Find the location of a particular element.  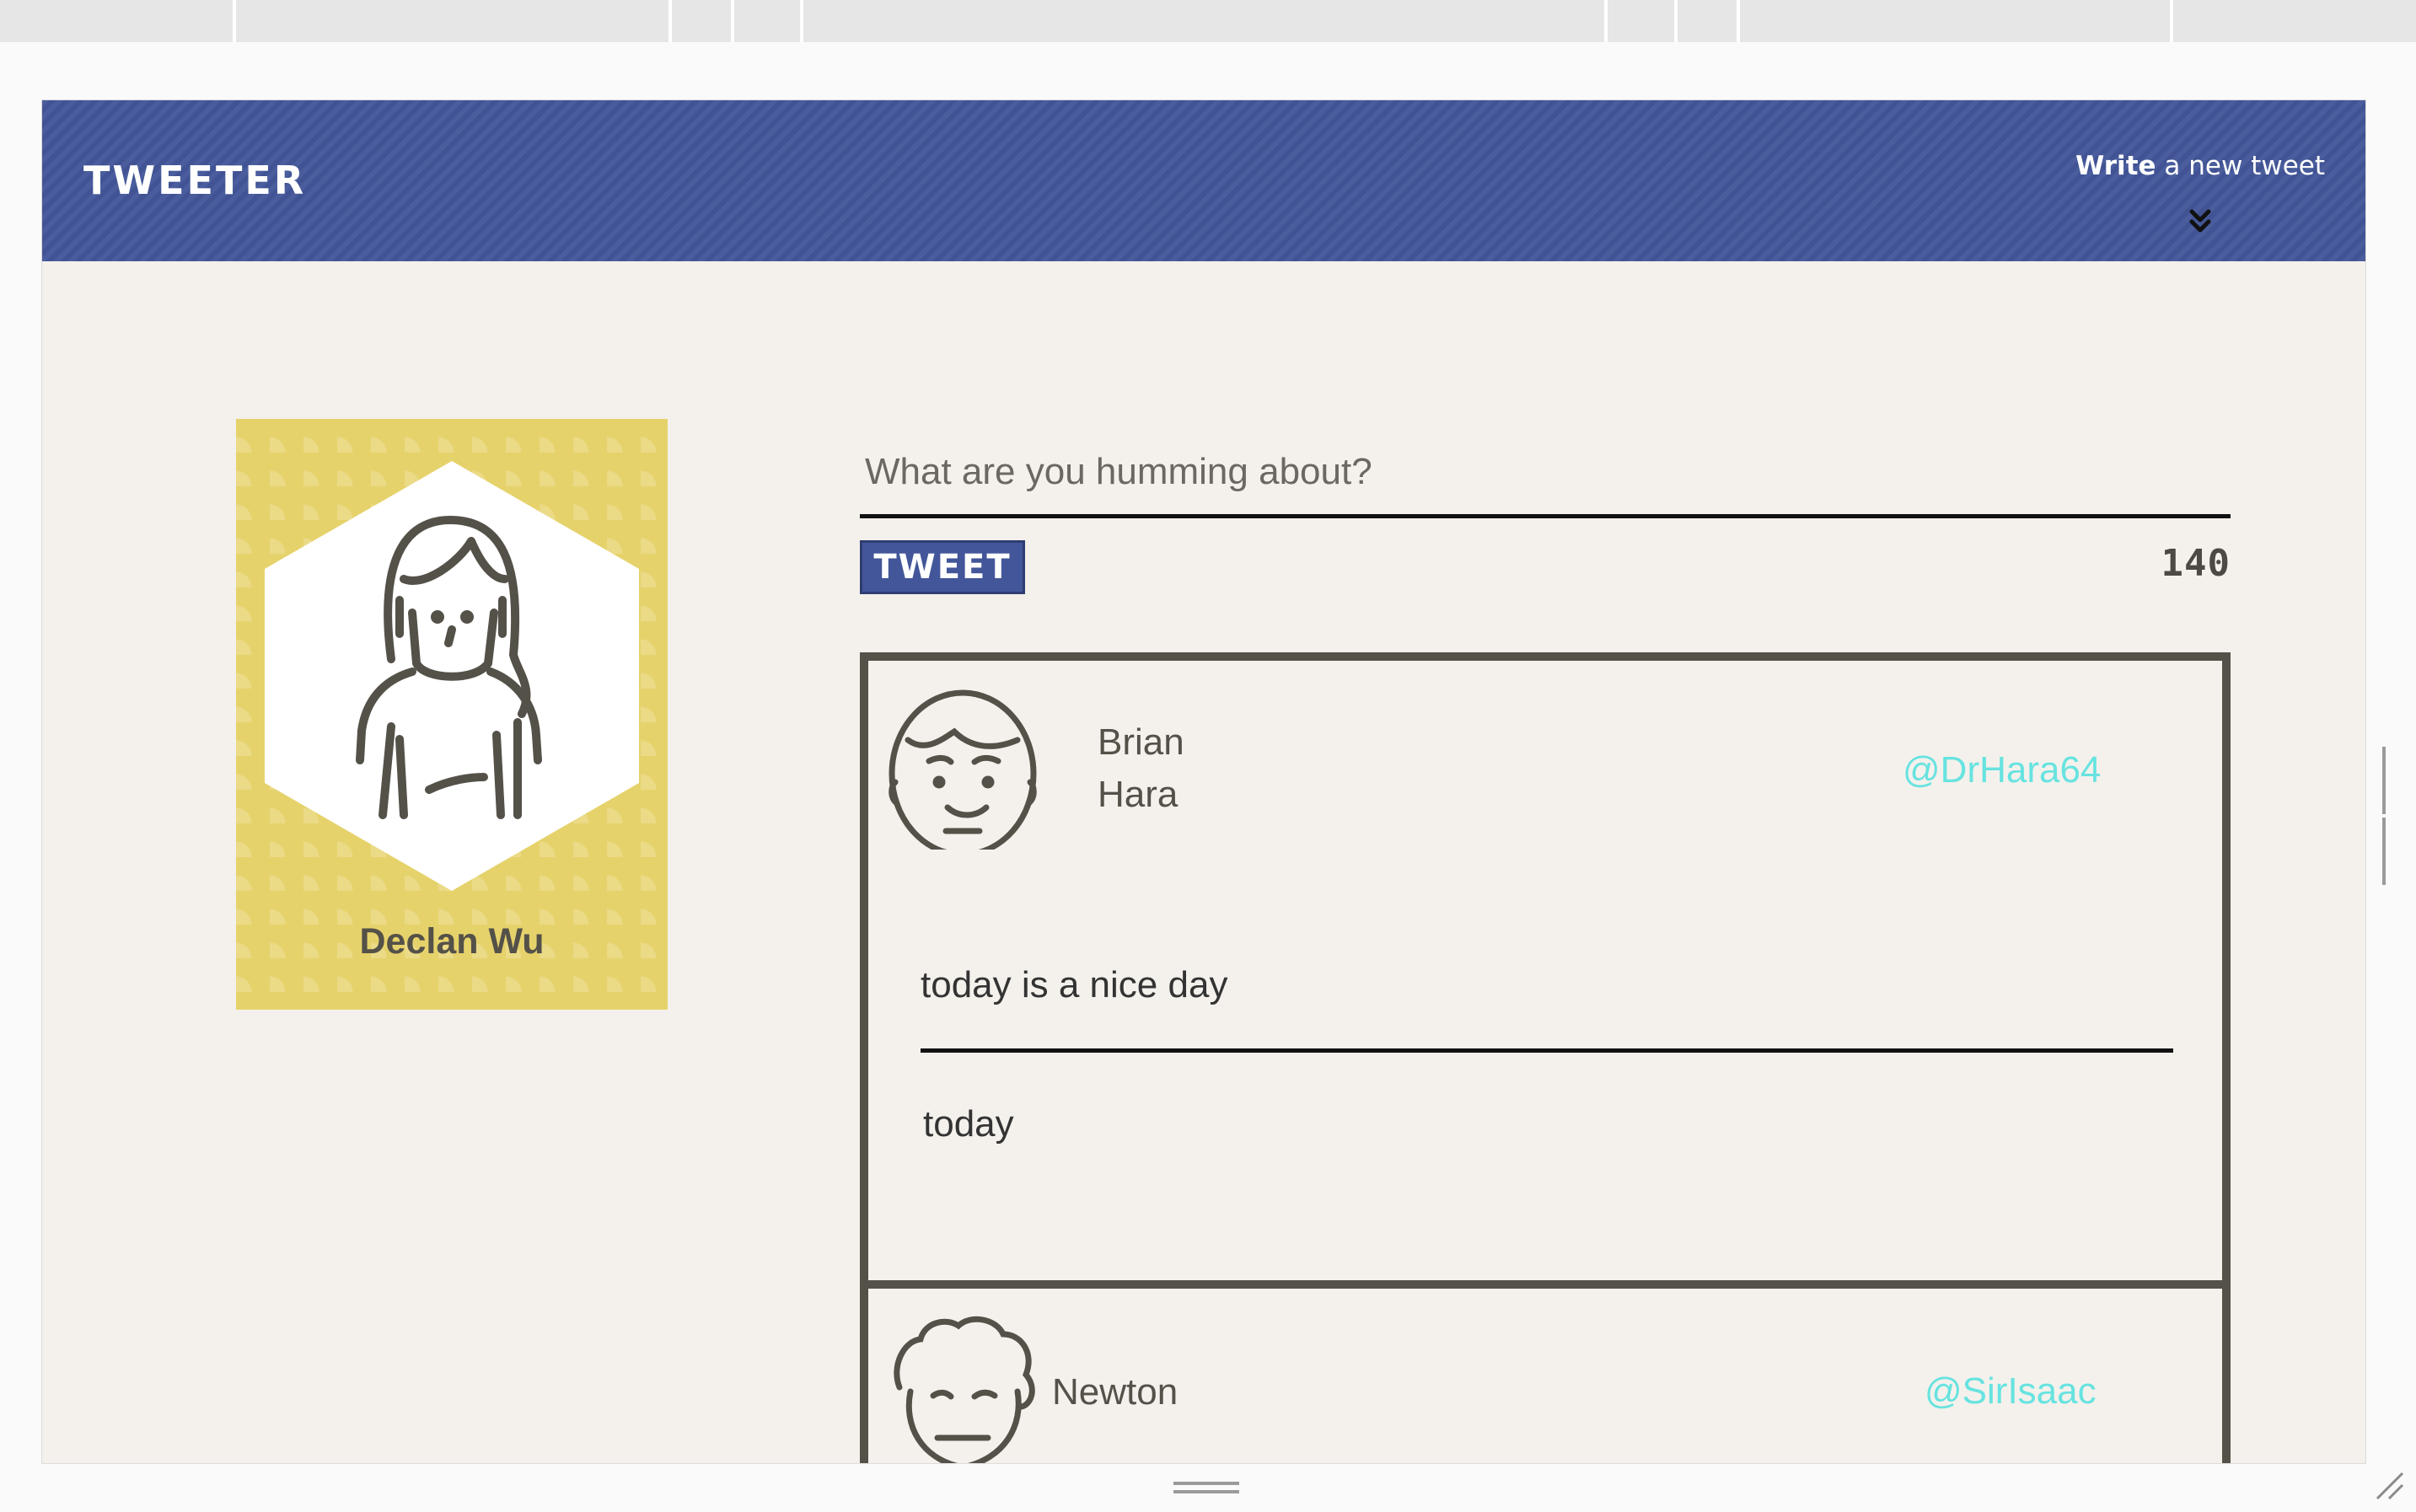

corner-resize-icon is located at coordinates (2389, 1485).